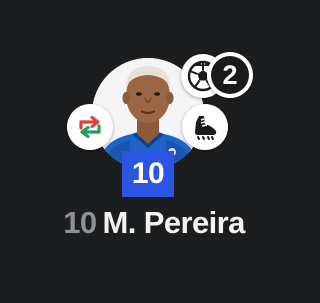  Describe the element at coordinates (174, 222) in the screenshot. I see `player-name: M. Pereira` at that location.